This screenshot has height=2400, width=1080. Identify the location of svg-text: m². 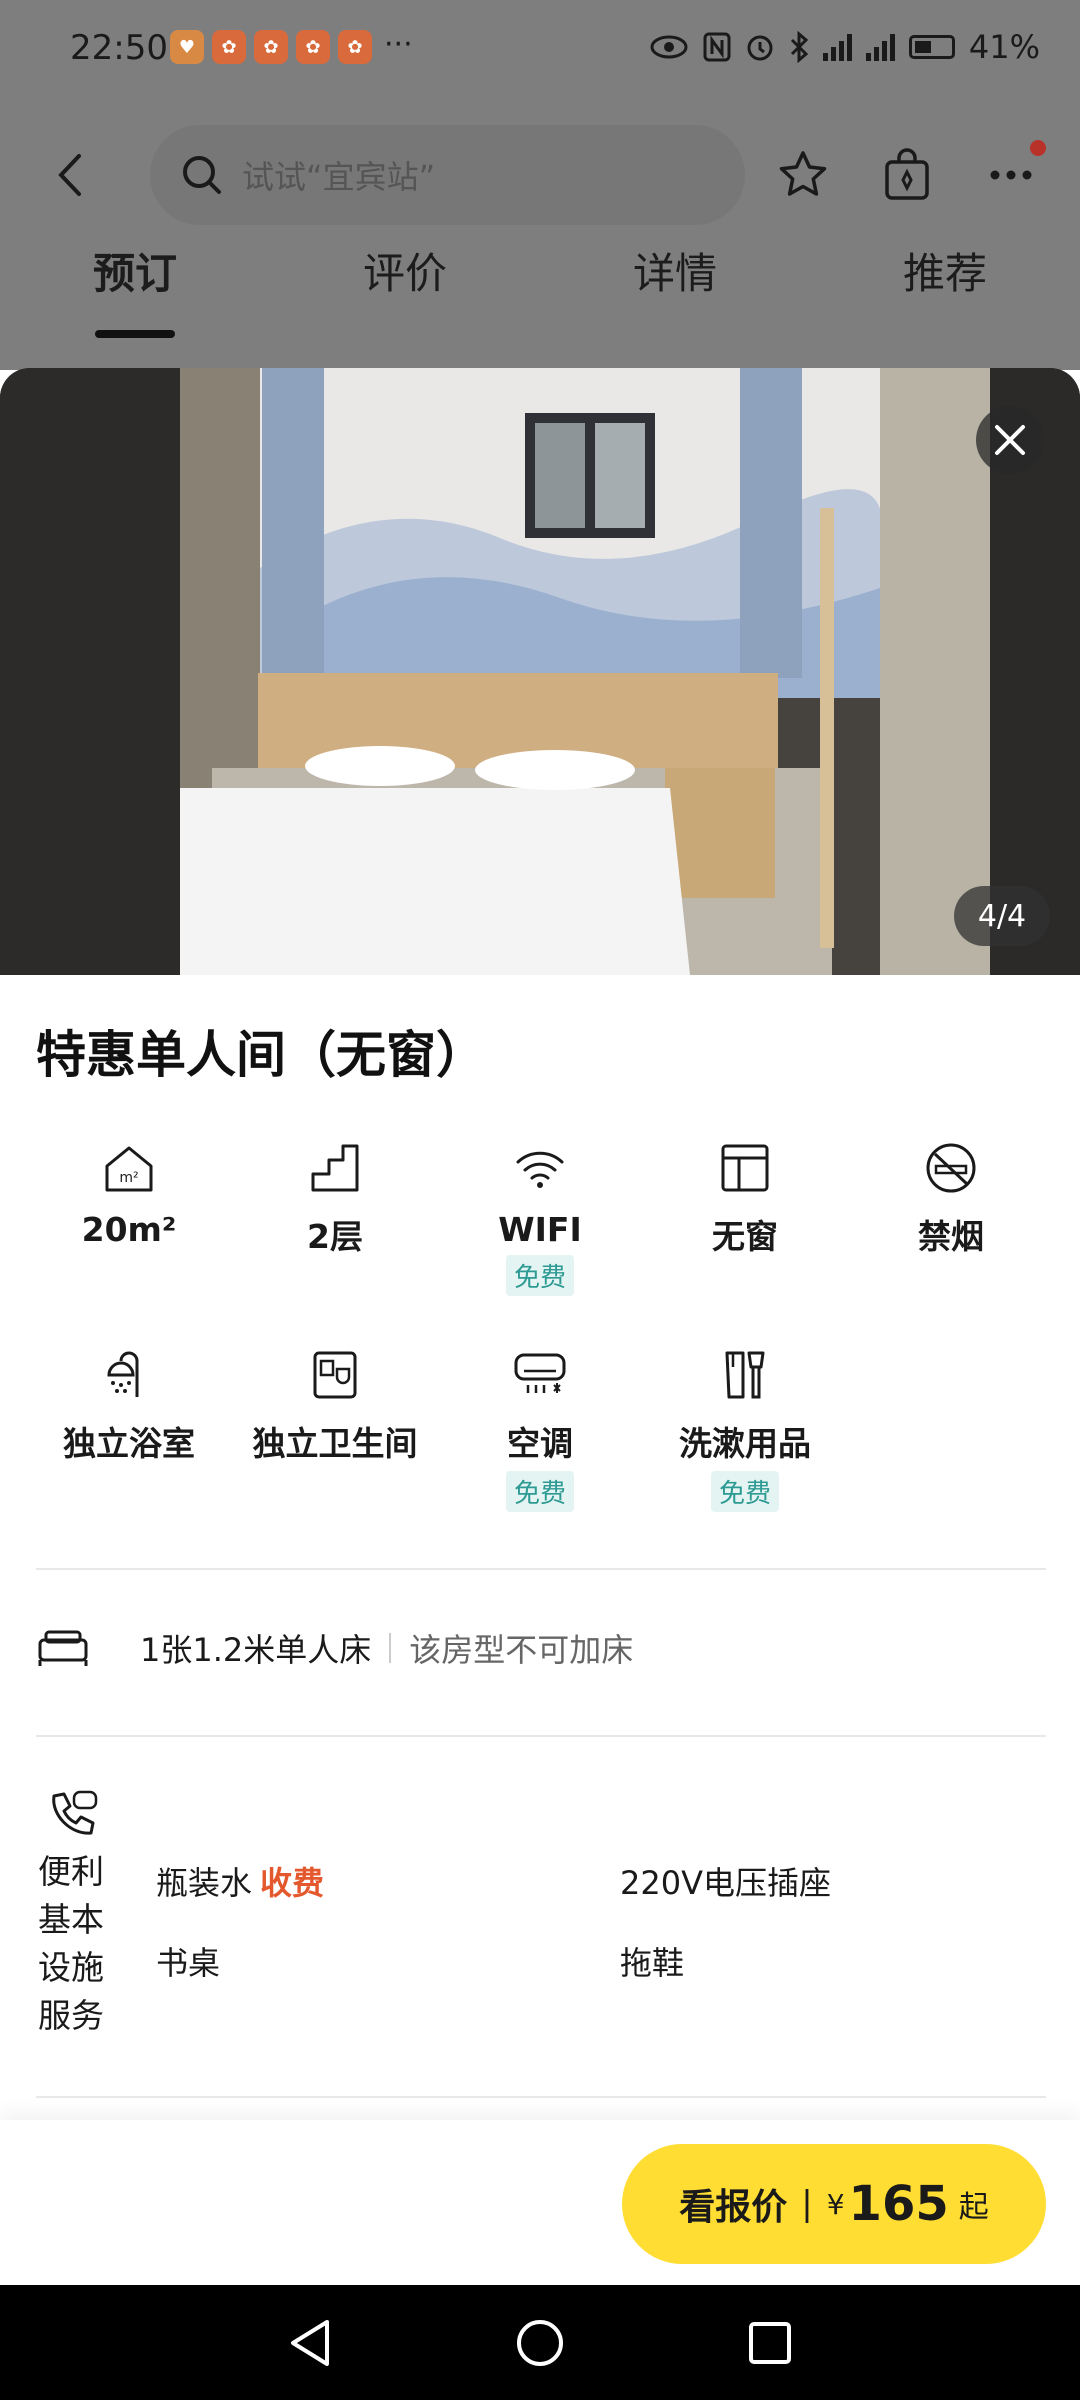
(128, 1178).